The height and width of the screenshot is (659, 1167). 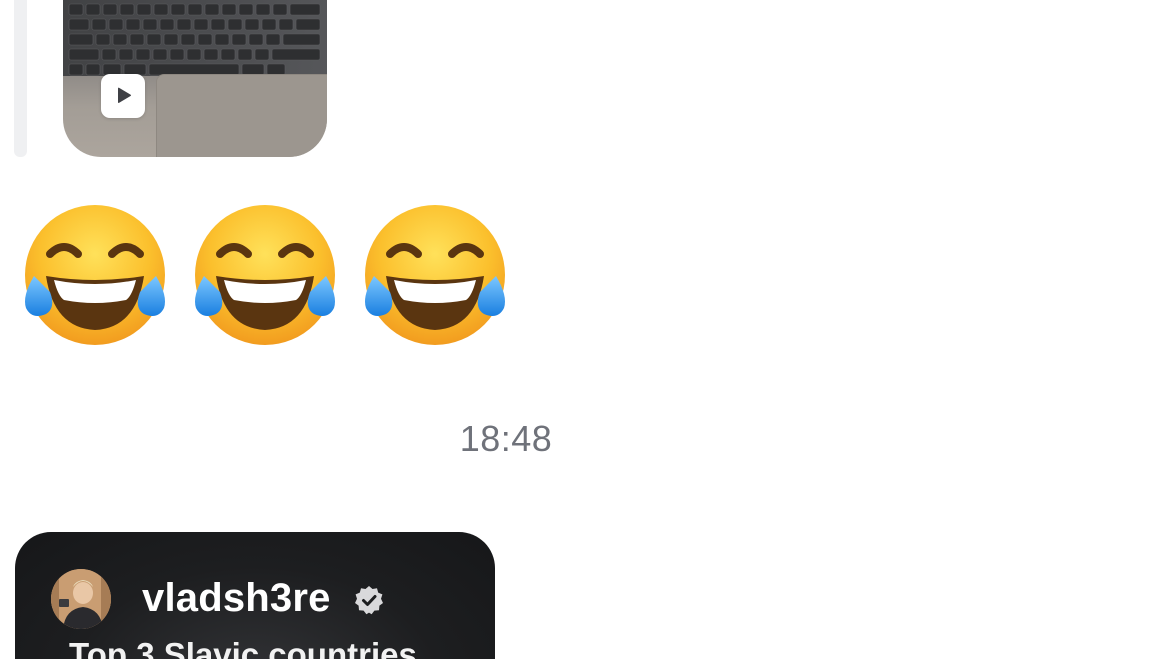 What do you see at coordinates (20, 78) in the screenshot?
I see `reply-indicator-bar` at bounding box center [20, 78].